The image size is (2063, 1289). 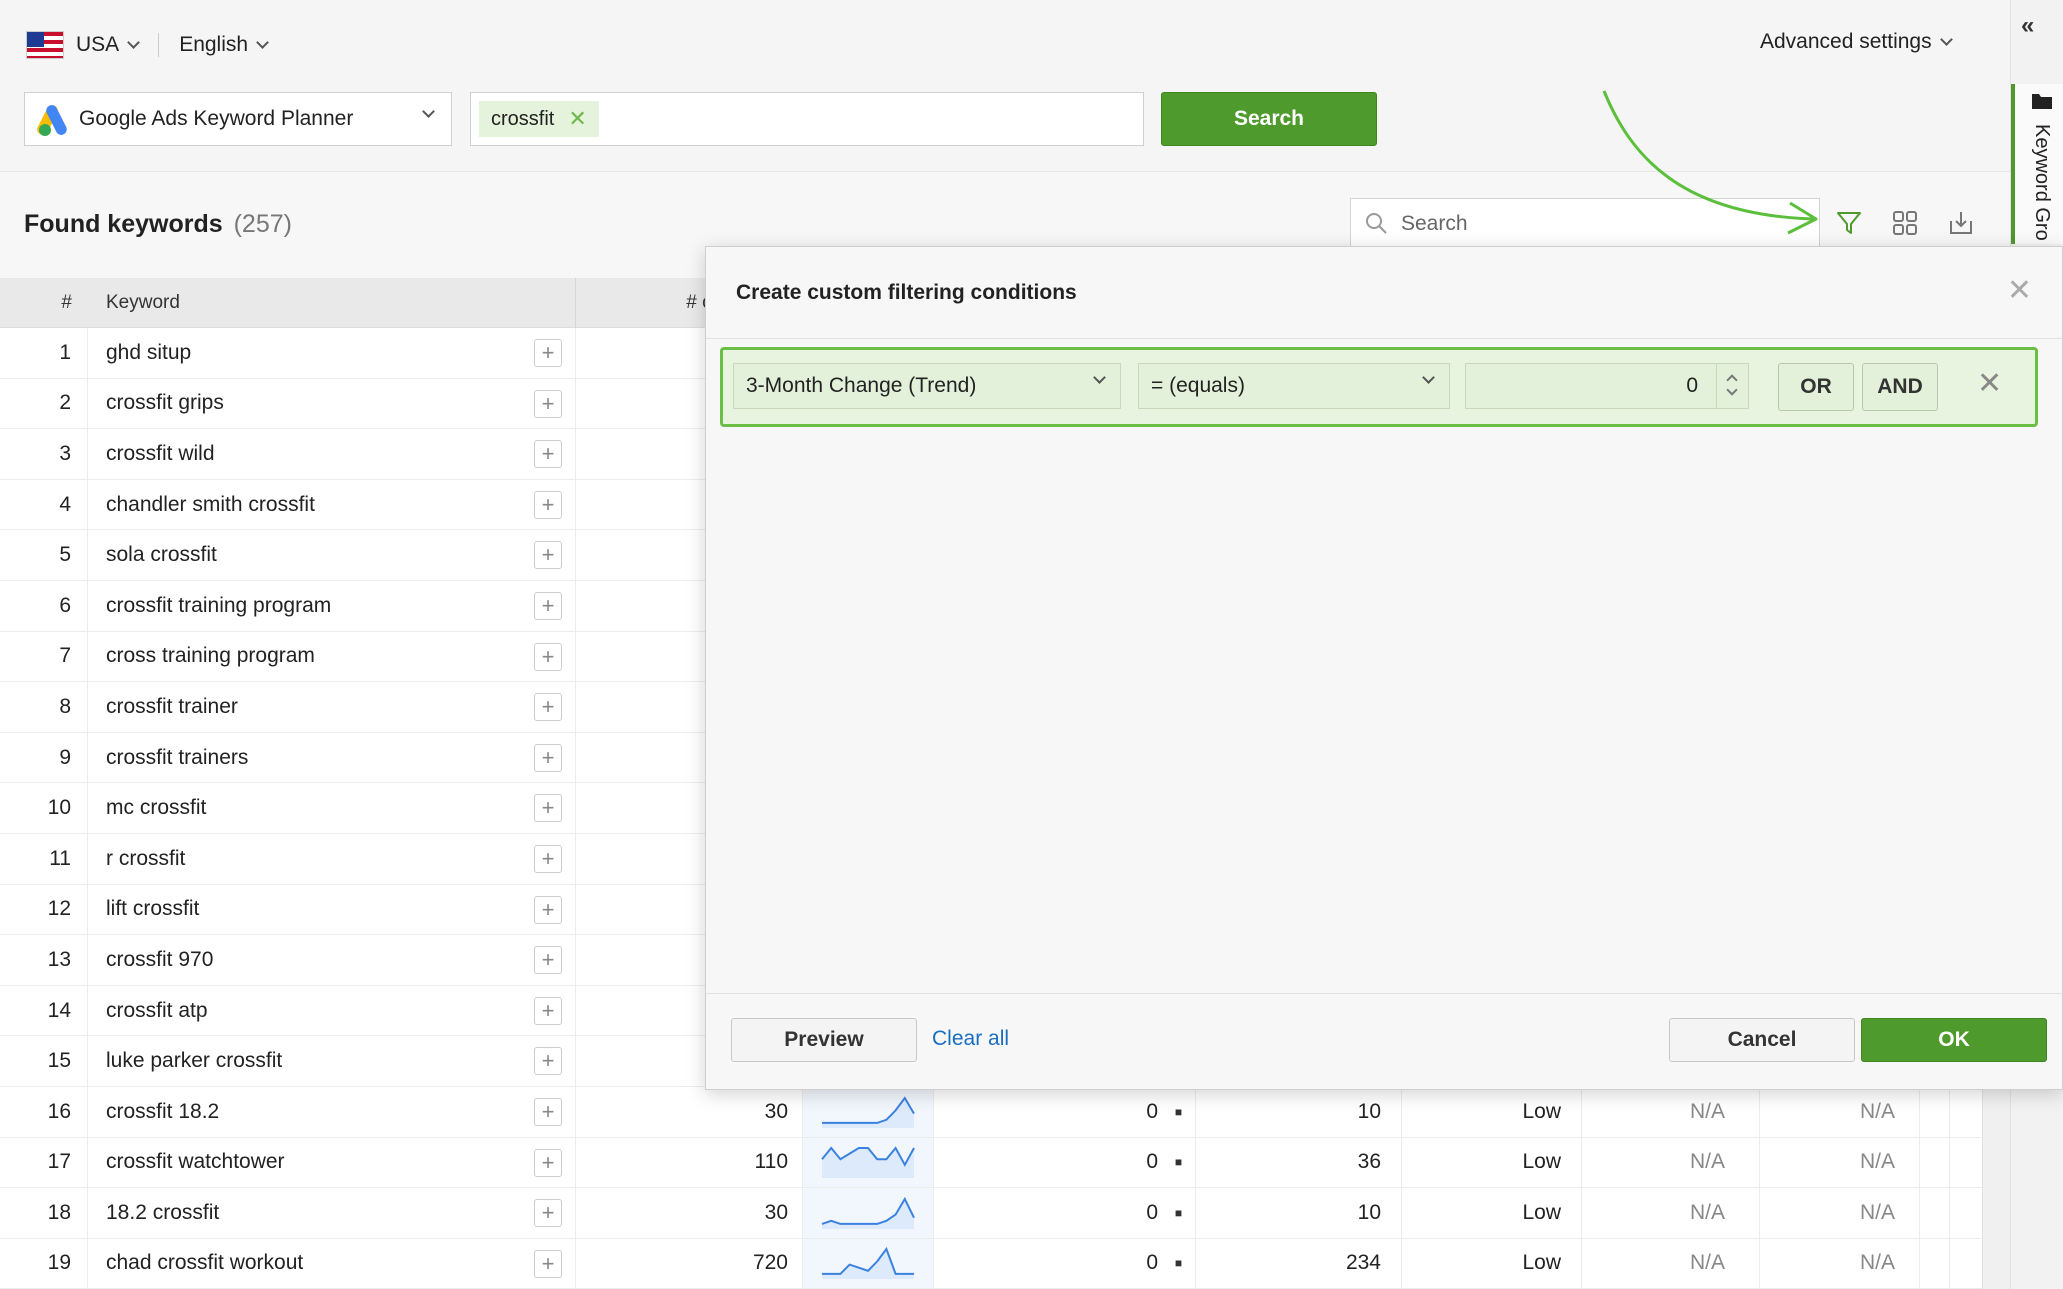 What do you see at coordinates (577, 119) in the screenshot?
I see `remove-tag-icon: ✕` at bounding box center [577, 119].